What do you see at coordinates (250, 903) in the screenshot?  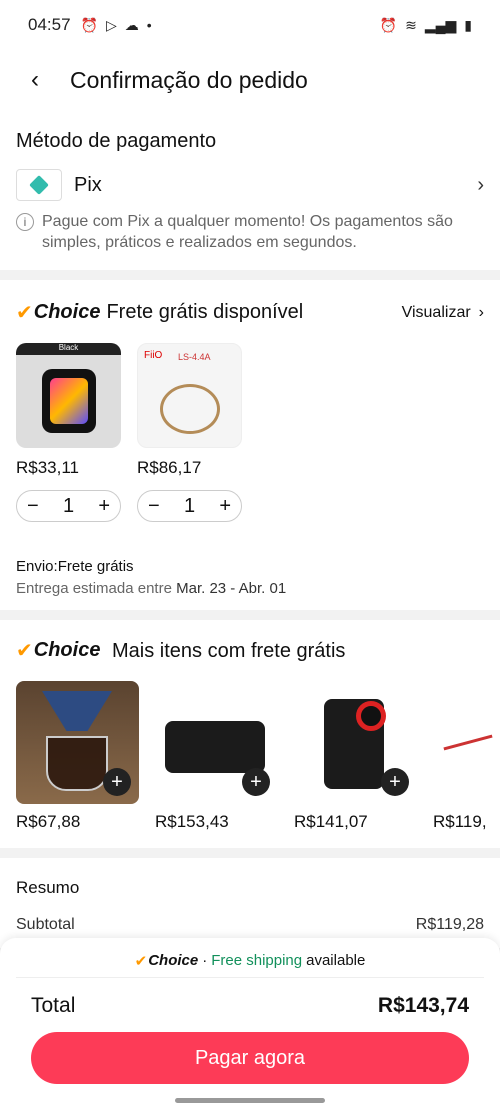 I see `summary-section: Resumo Subtotal R$119,28` at bounding box center [250, 903].